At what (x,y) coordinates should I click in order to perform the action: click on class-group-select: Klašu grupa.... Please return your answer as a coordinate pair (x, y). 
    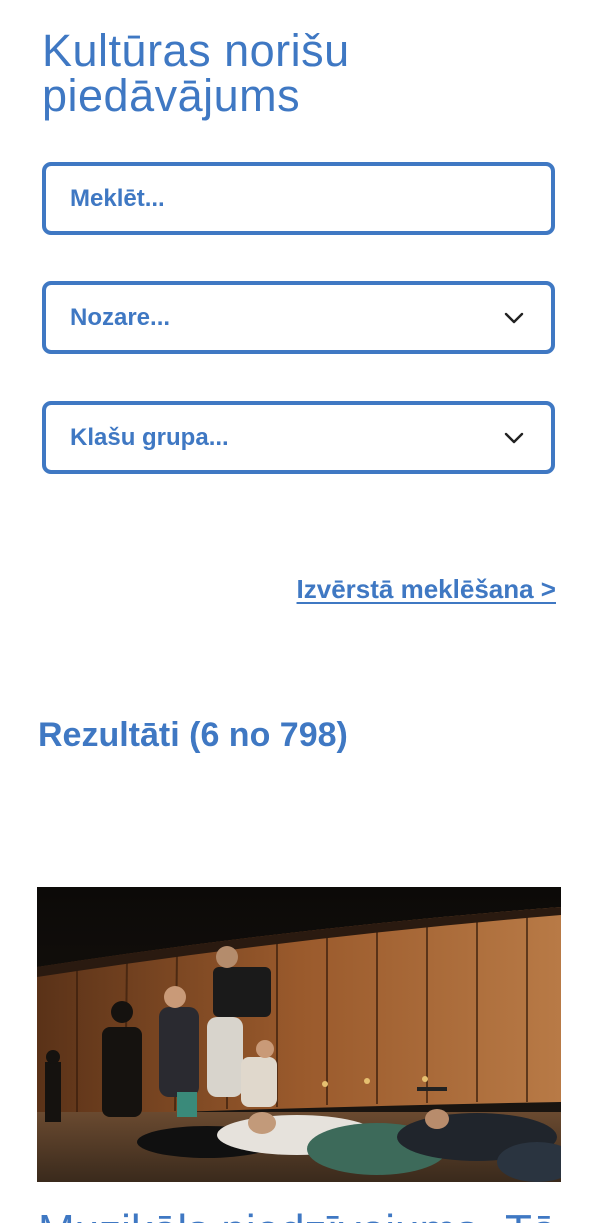
    Looking at the image, I should click on (298, 437).